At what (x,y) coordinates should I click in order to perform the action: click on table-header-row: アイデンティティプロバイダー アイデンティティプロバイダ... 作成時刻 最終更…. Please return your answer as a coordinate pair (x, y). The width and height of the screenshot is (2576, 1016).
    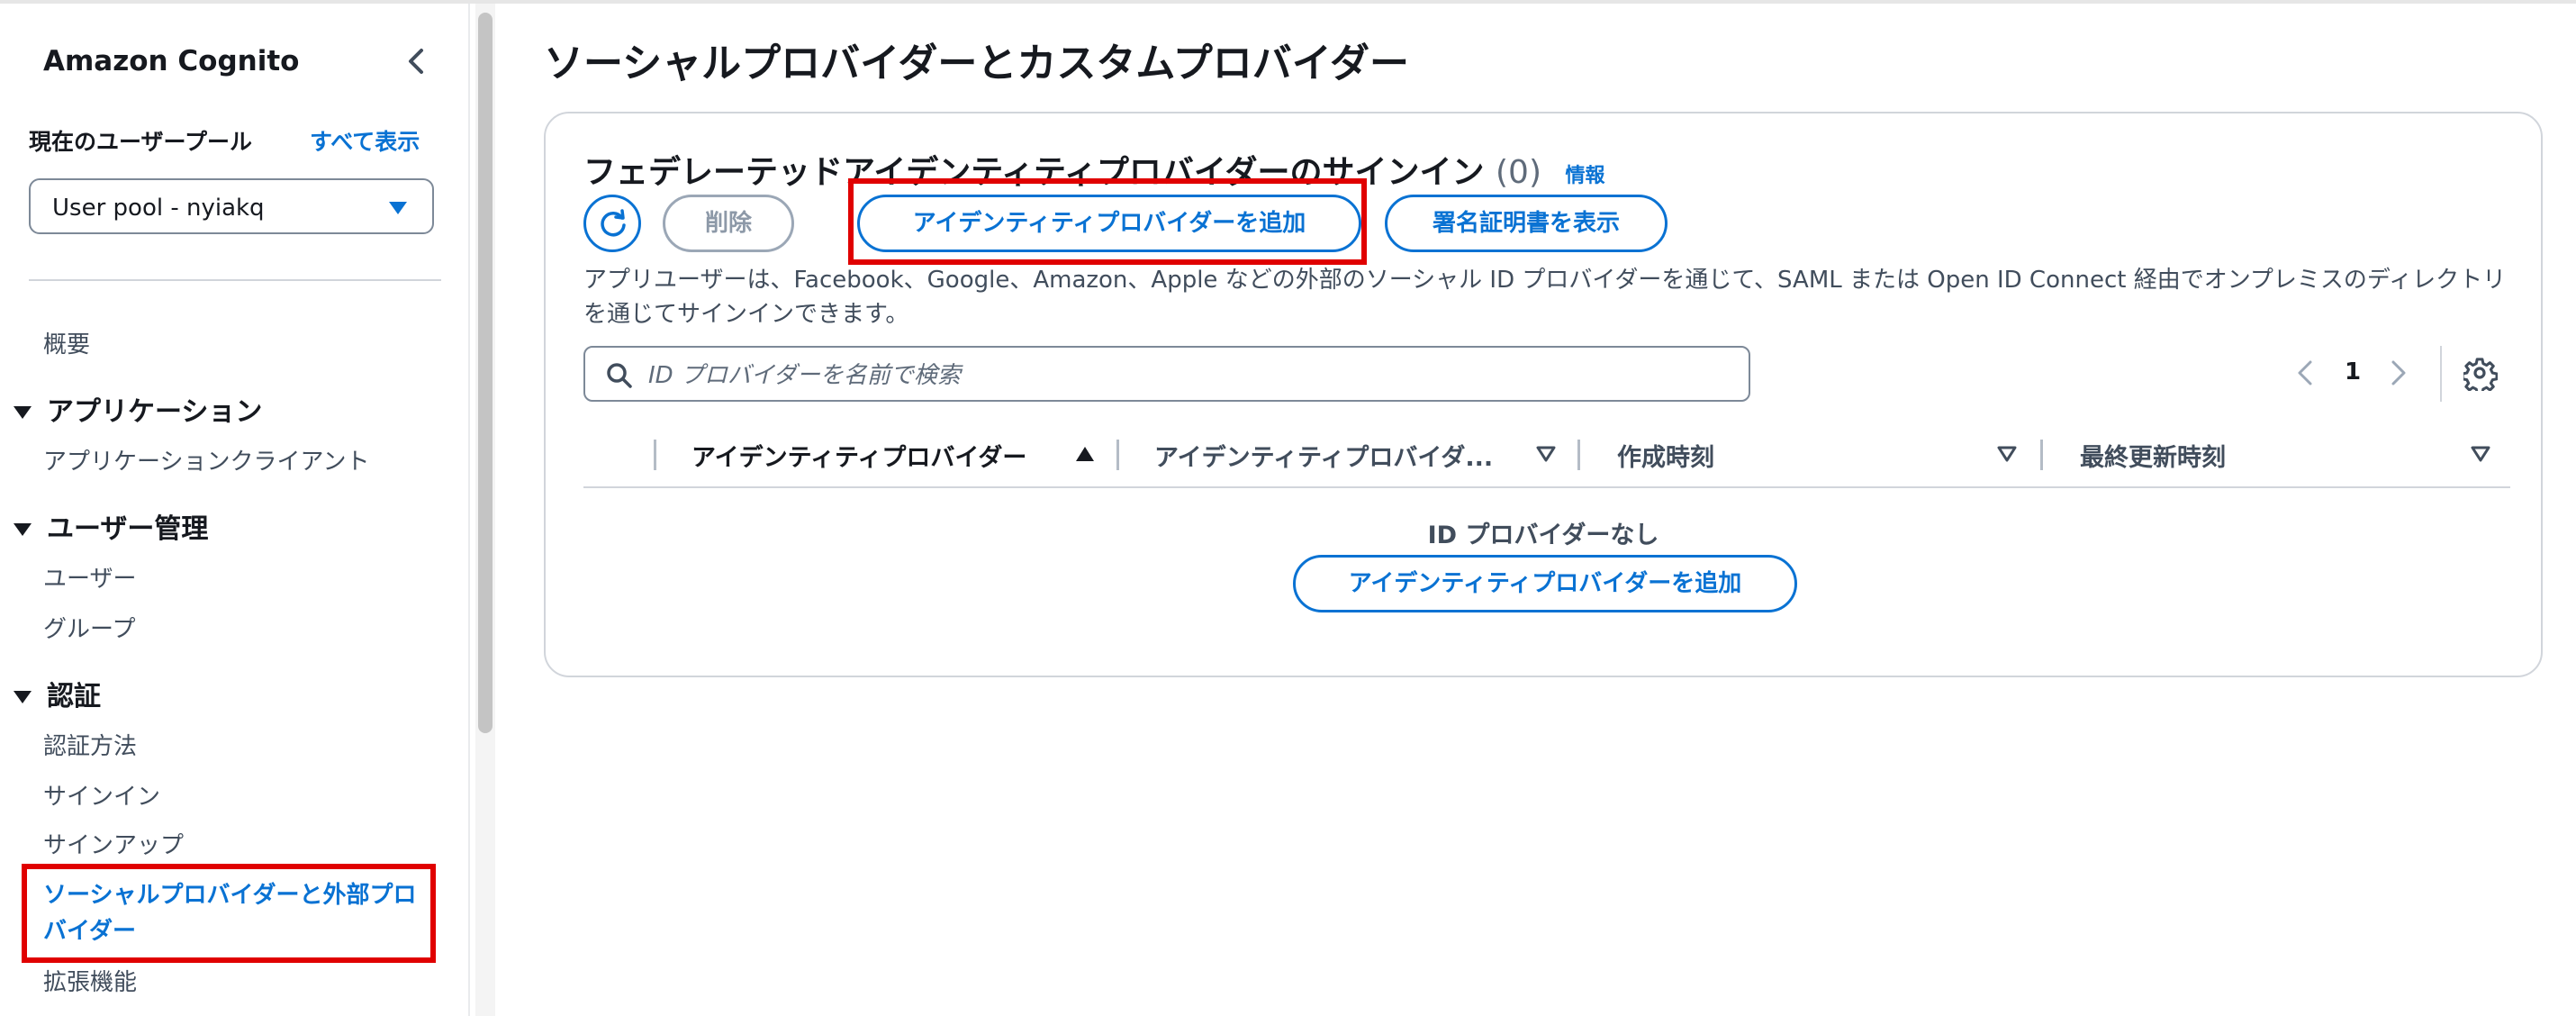
    Looking at the image, I should click on (1546, 455).